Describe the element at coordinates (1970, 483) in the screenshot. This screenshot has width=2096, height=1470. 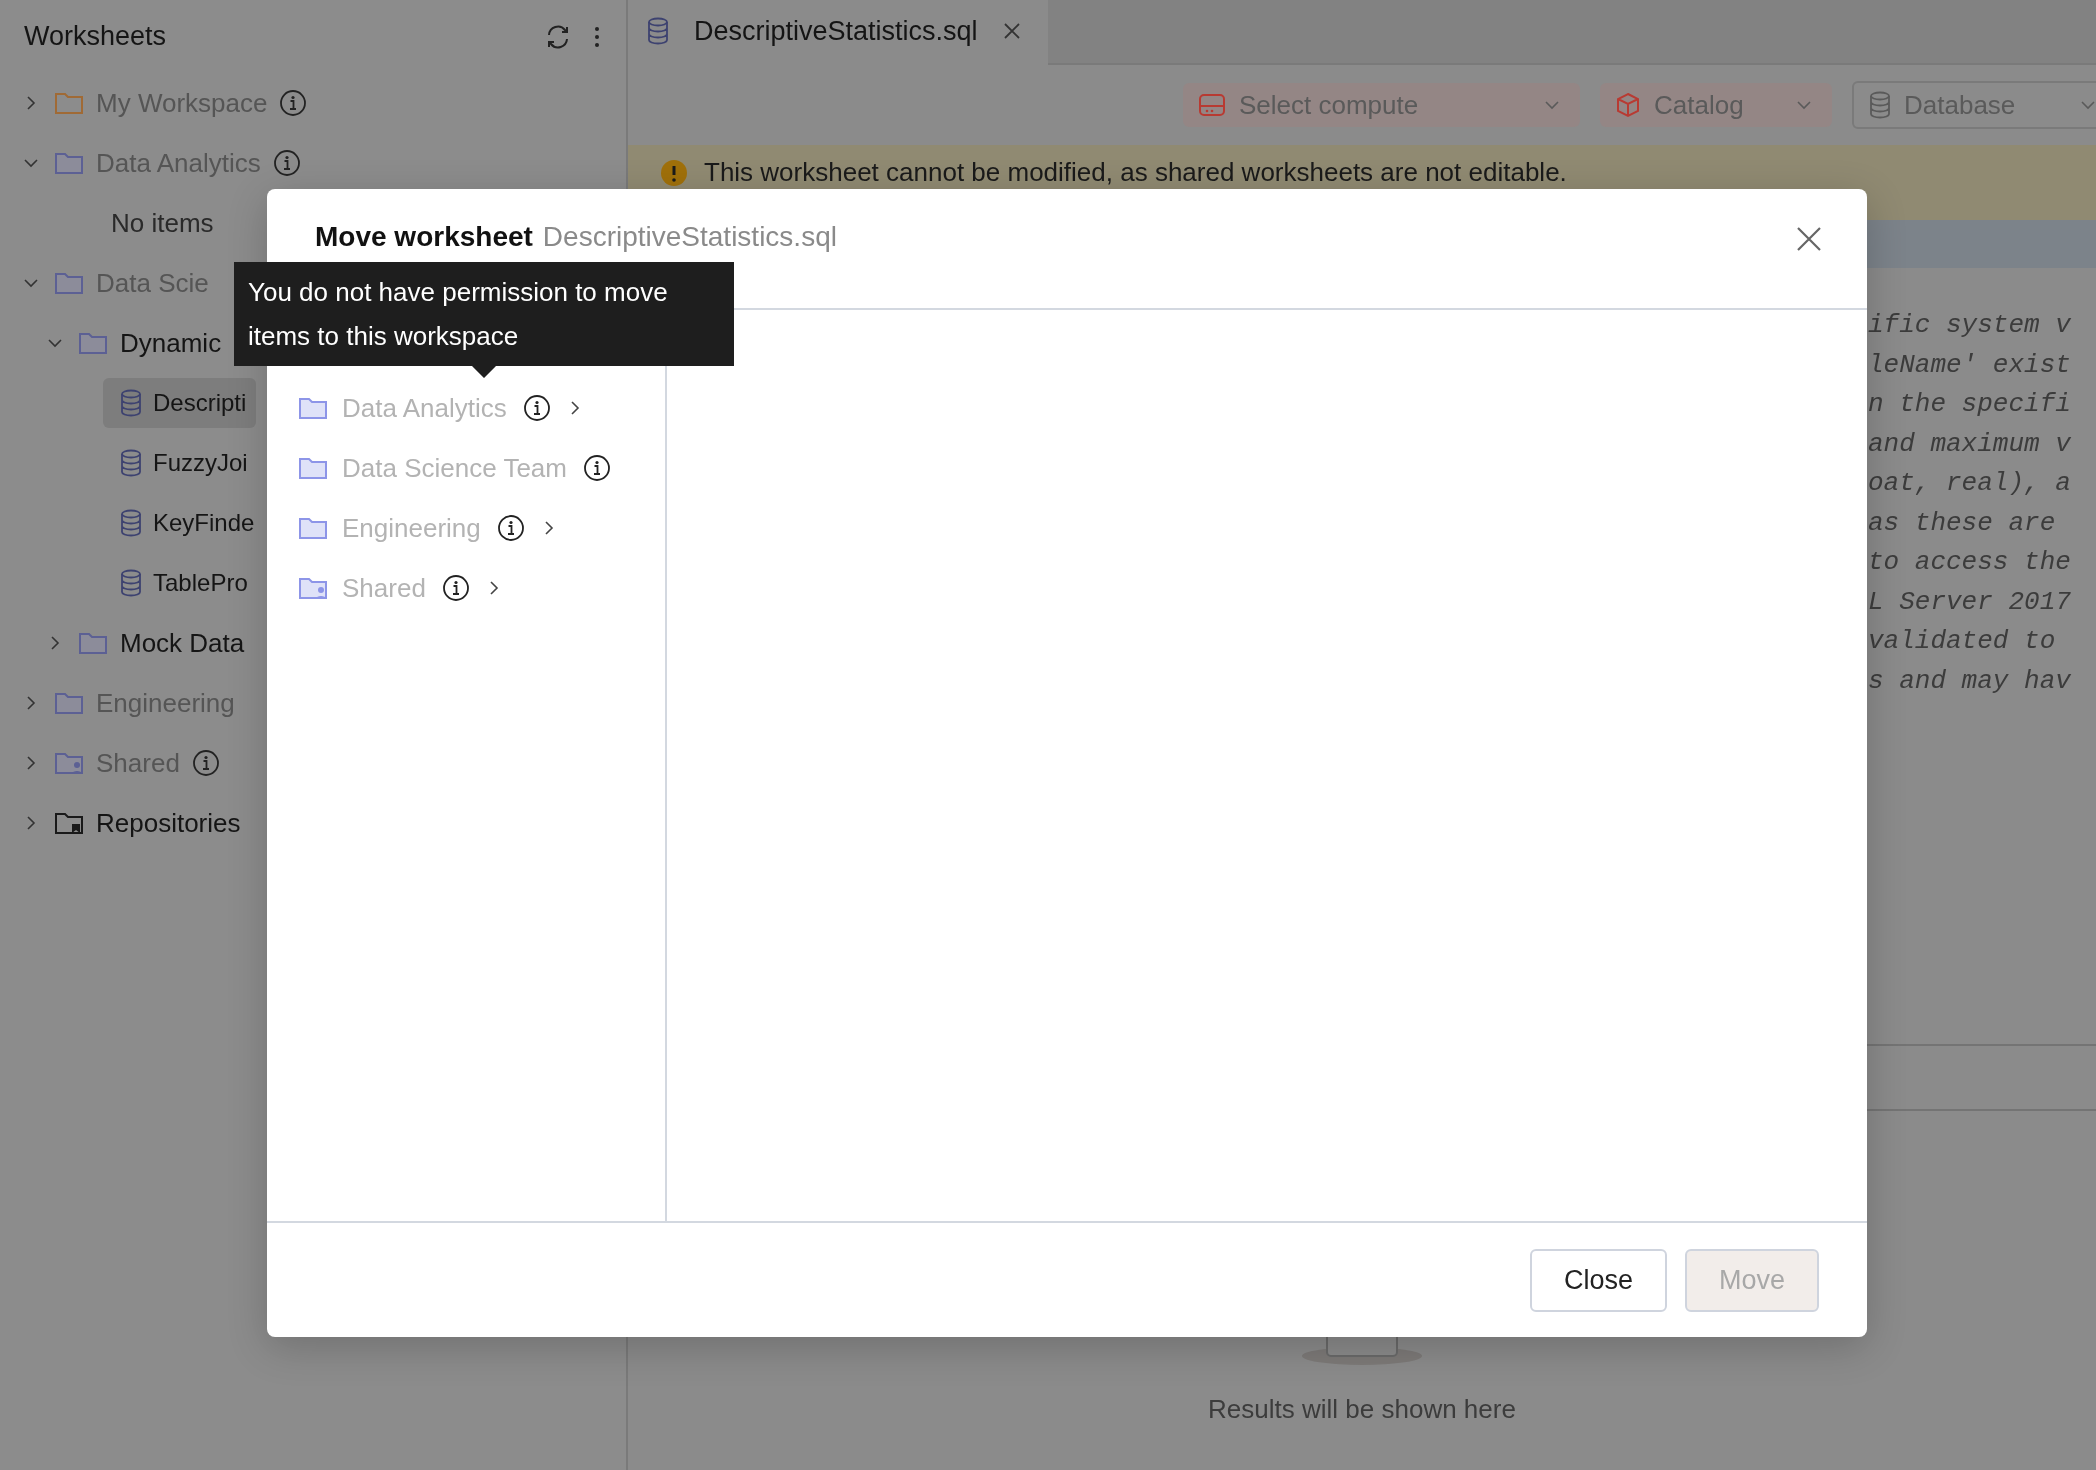
I see `code-line: oat, real), a` at that location.